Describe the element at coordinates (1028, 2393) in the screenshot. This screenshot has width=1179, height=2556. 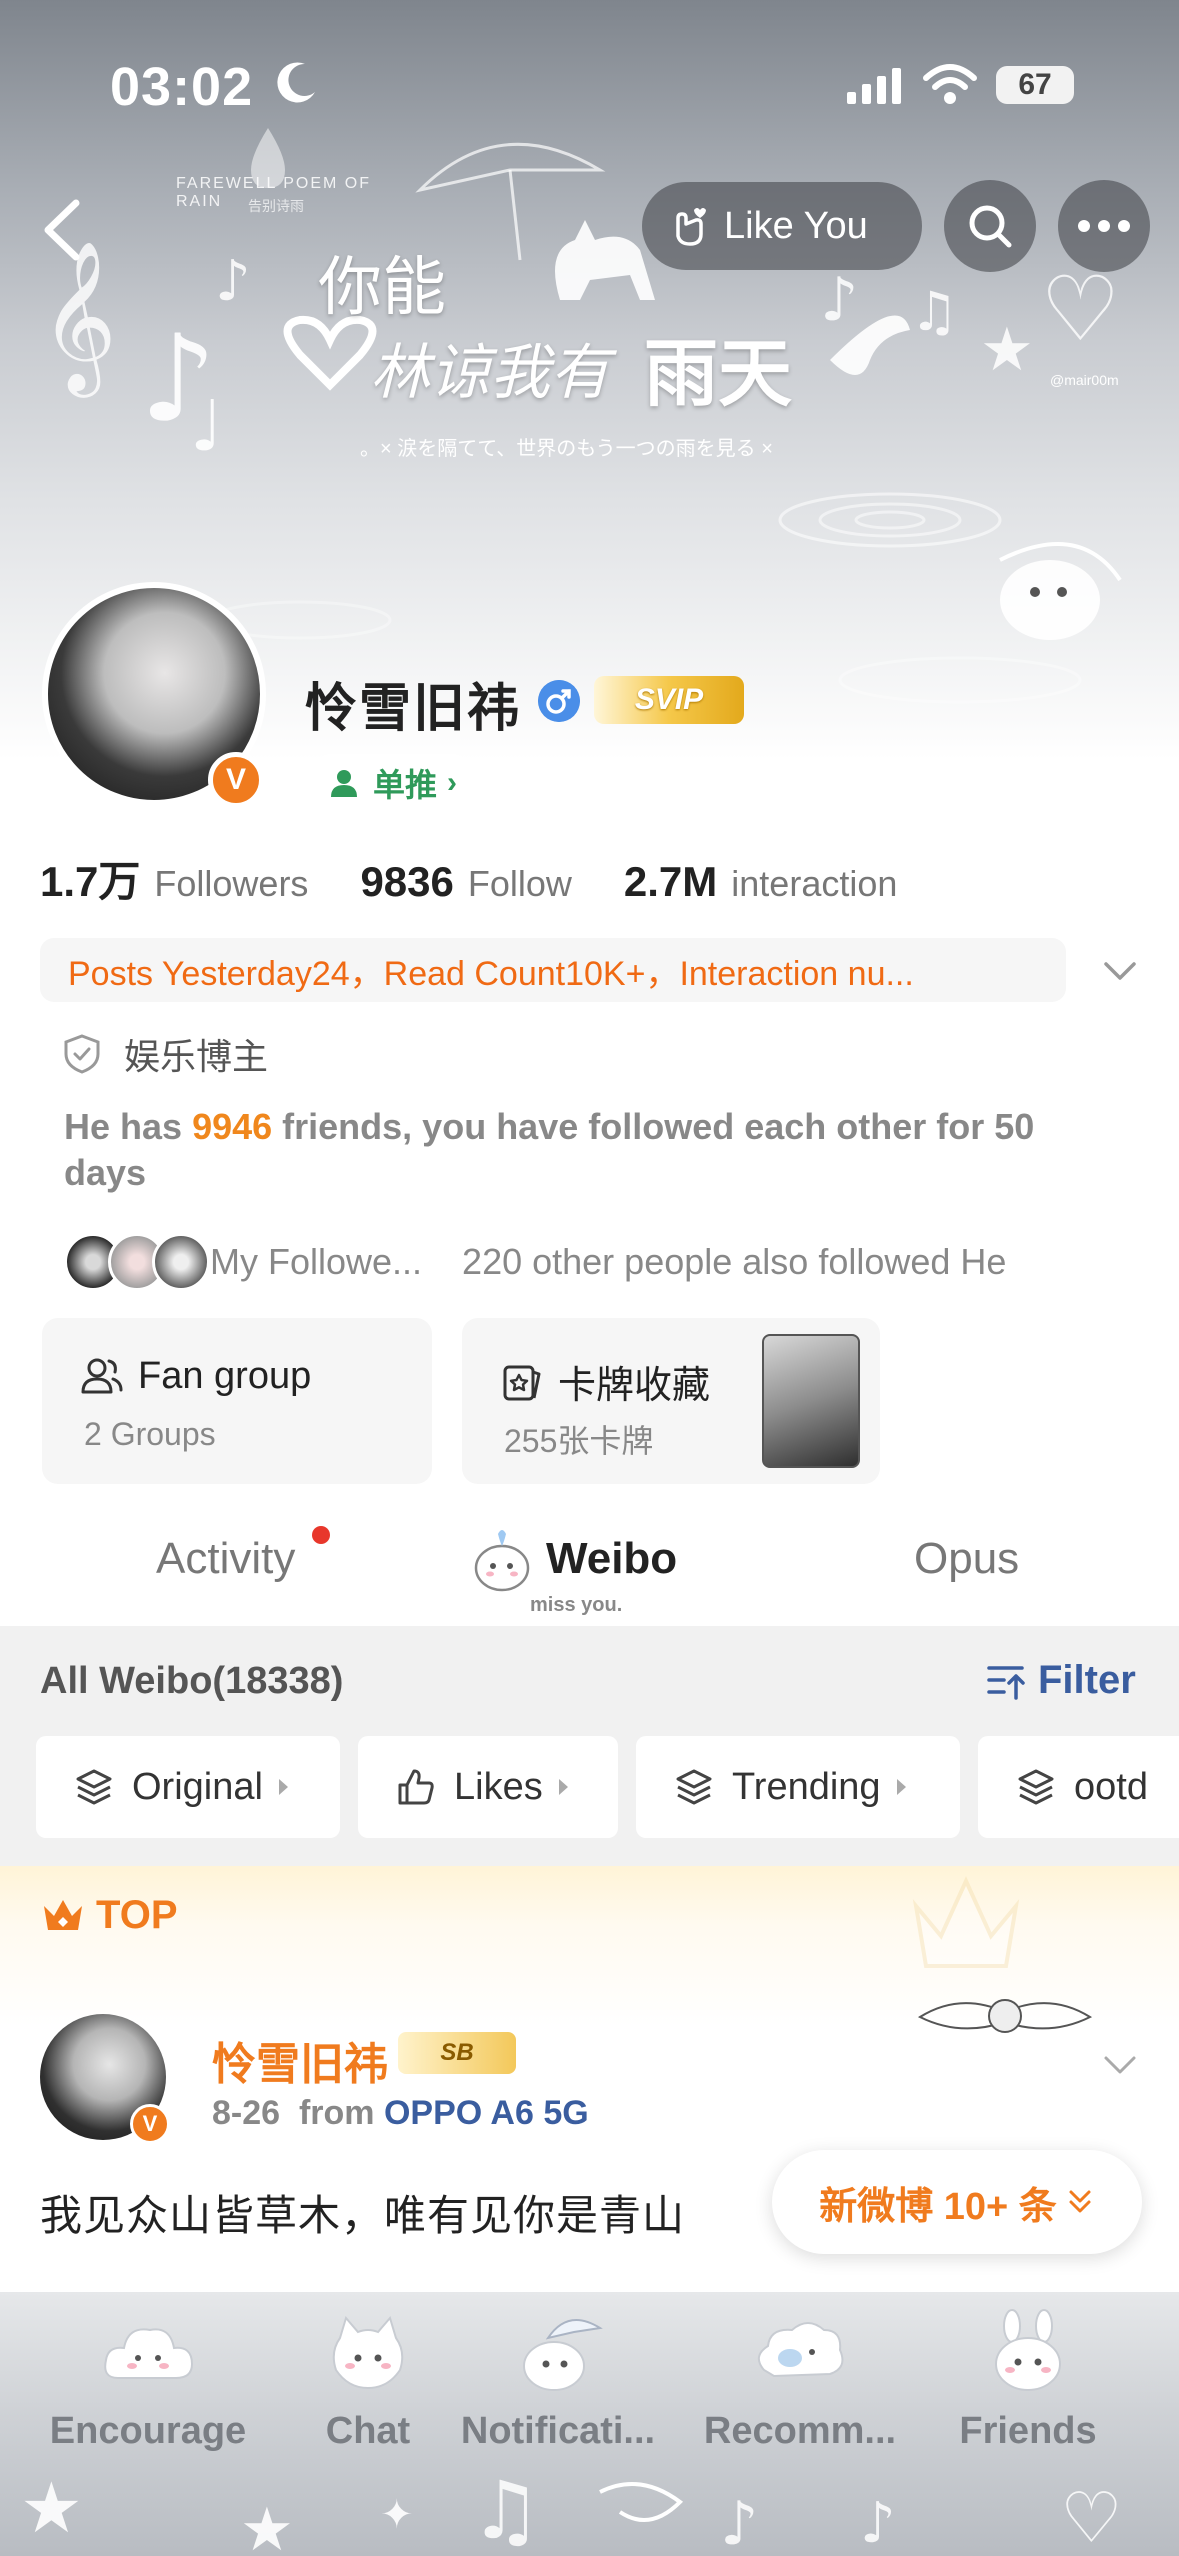
I see `nav-friends: Friends` at that location.